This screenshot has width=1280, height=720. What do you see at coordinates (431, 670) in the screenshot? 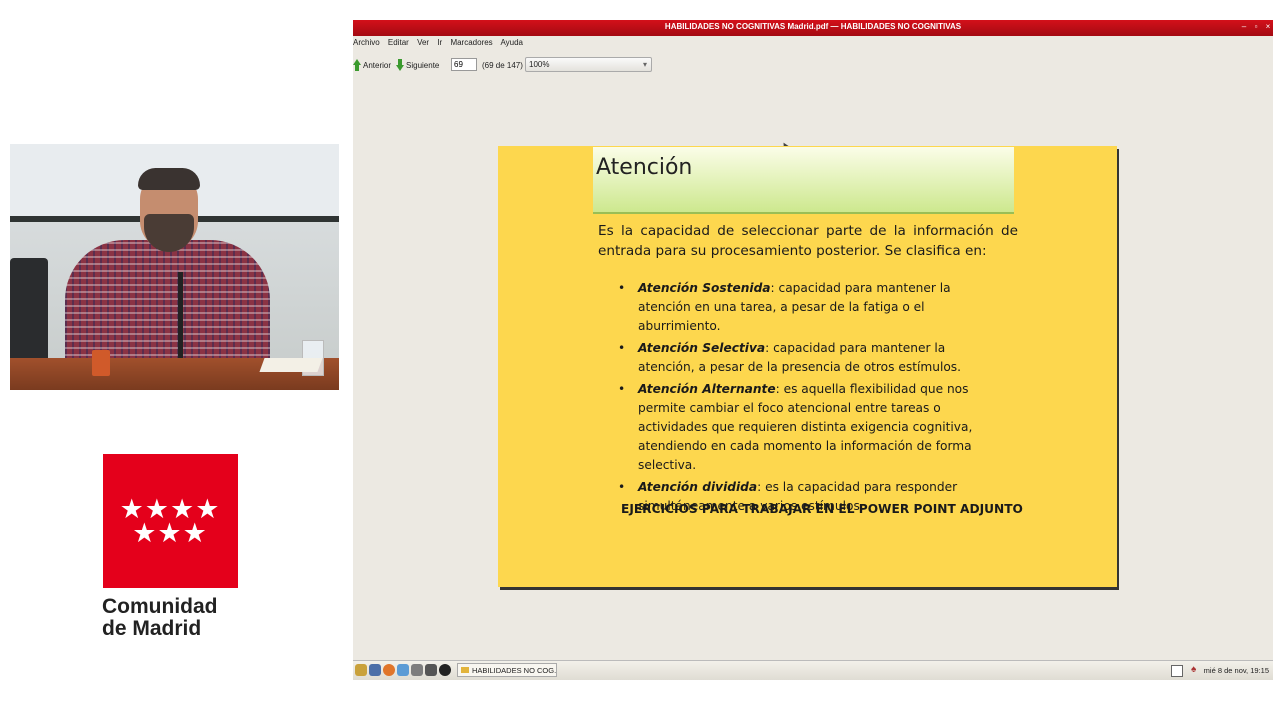
I see `media-icon` at bounding box center [431, 670].